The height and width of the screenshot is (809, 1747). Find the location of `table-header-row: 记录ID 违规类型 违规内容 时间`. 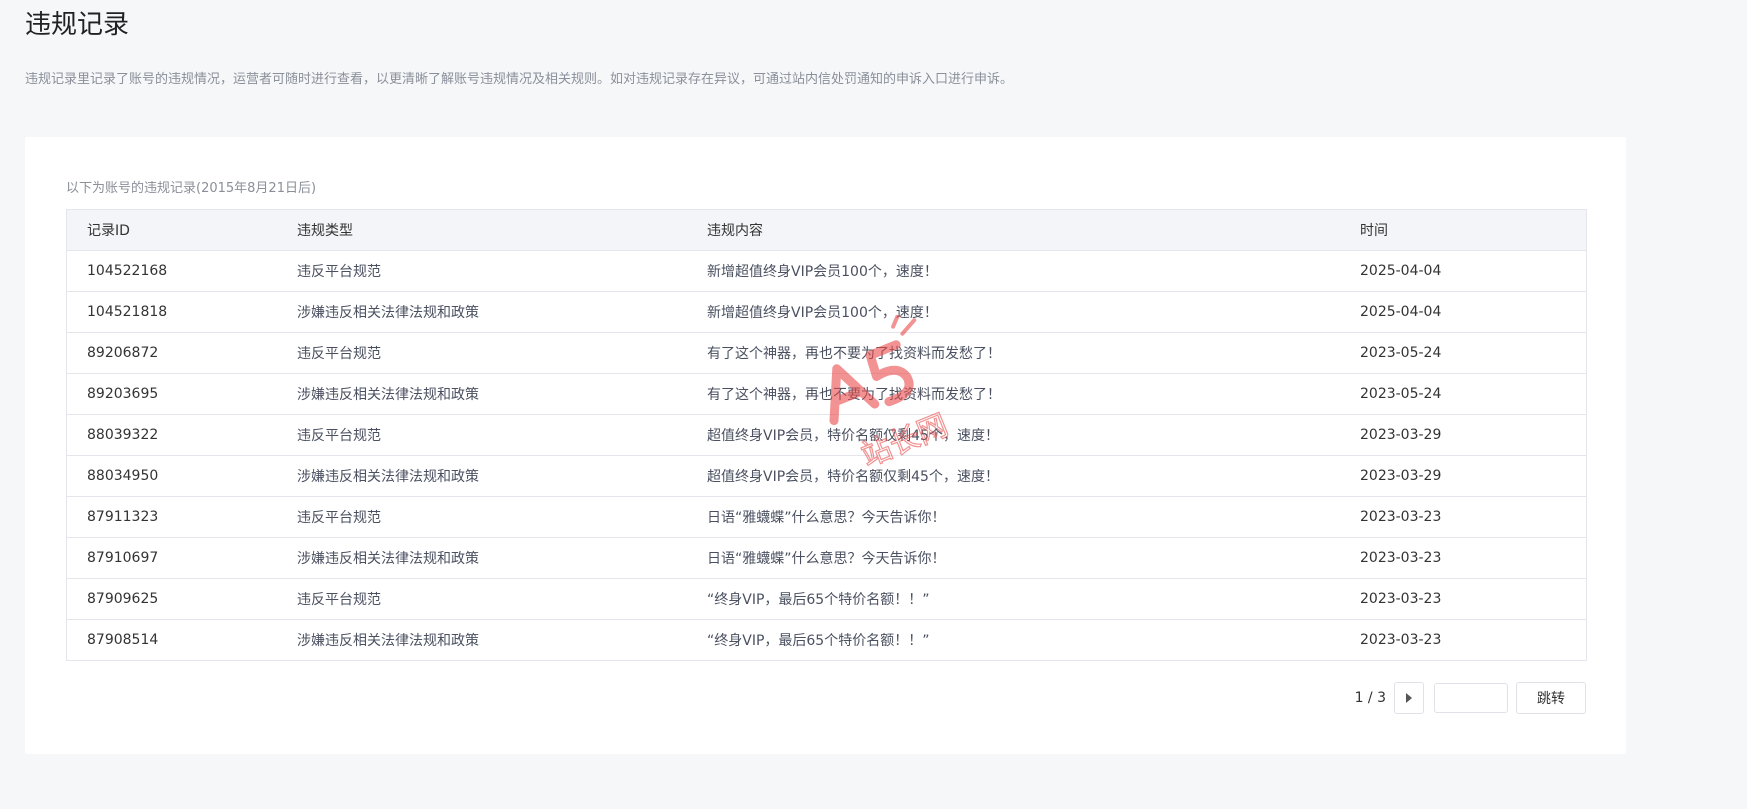

table-header-row: 记录ID 违规类型 违规内容 时间 is located at coordinates (826, 230).